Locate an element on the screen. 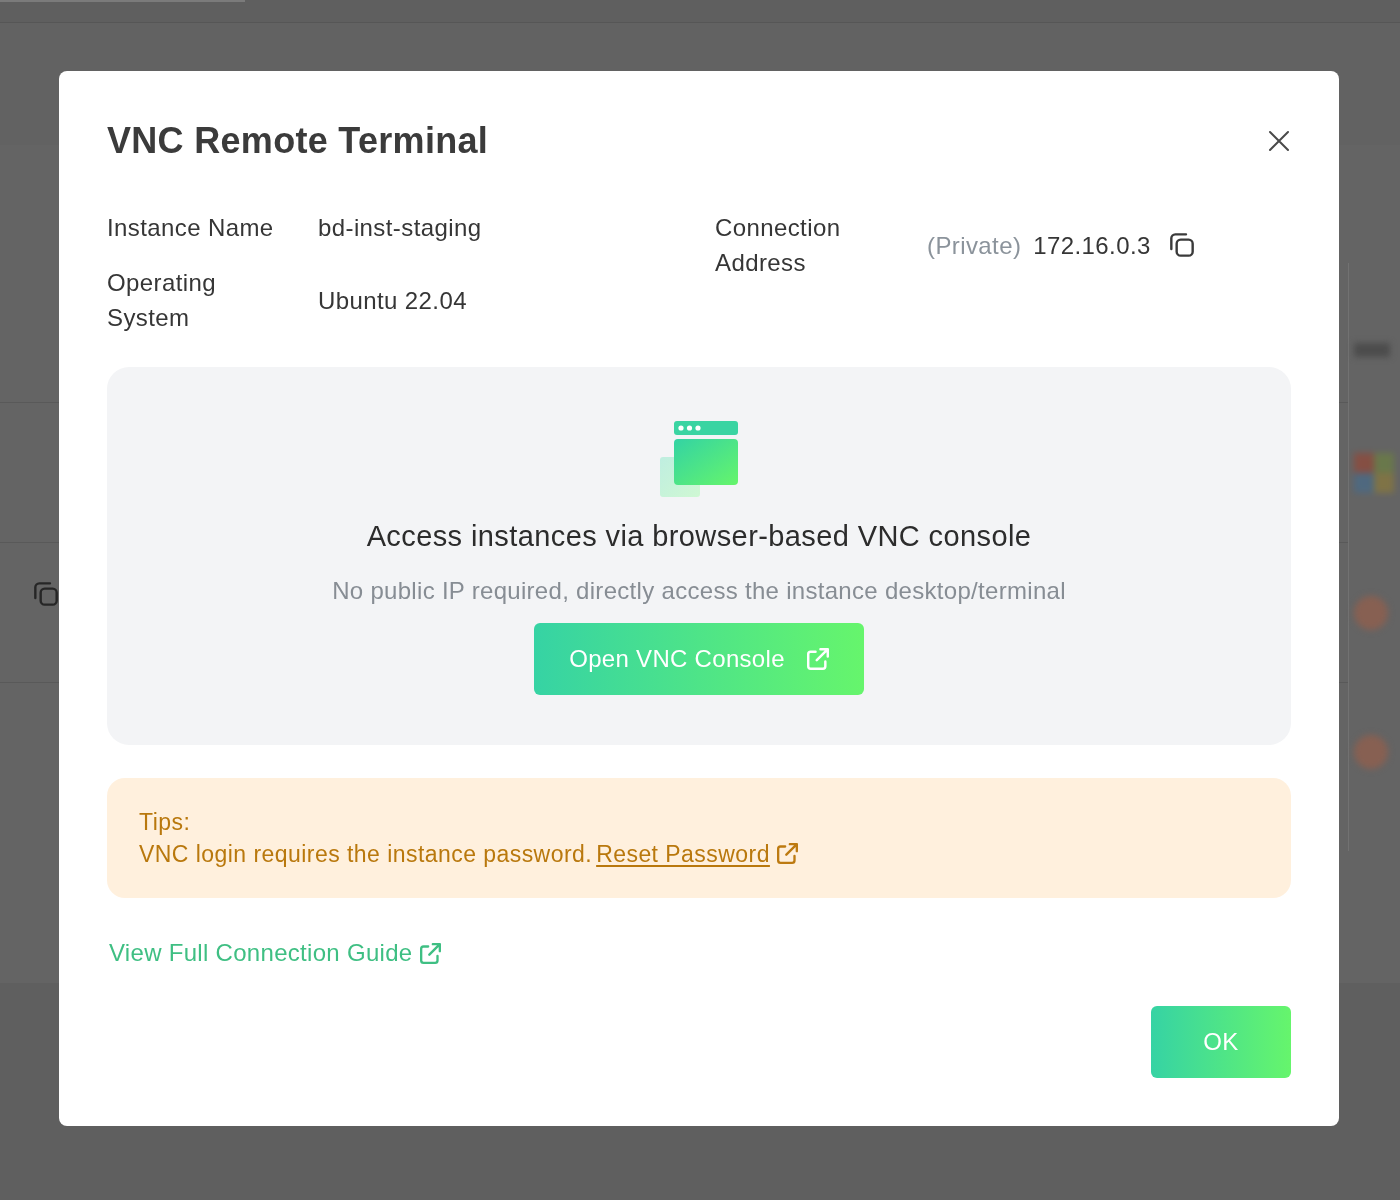 The image size is (1400, 1200). connection-guide-link: View Full Connection Guide is located at coordinates (275, 953).